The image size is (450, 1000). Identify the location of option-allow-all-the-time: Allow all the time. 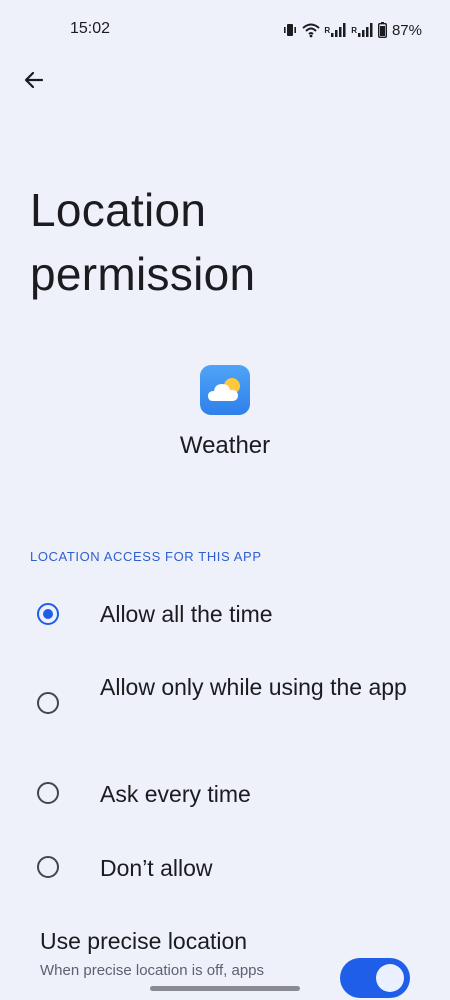
(225, 614).